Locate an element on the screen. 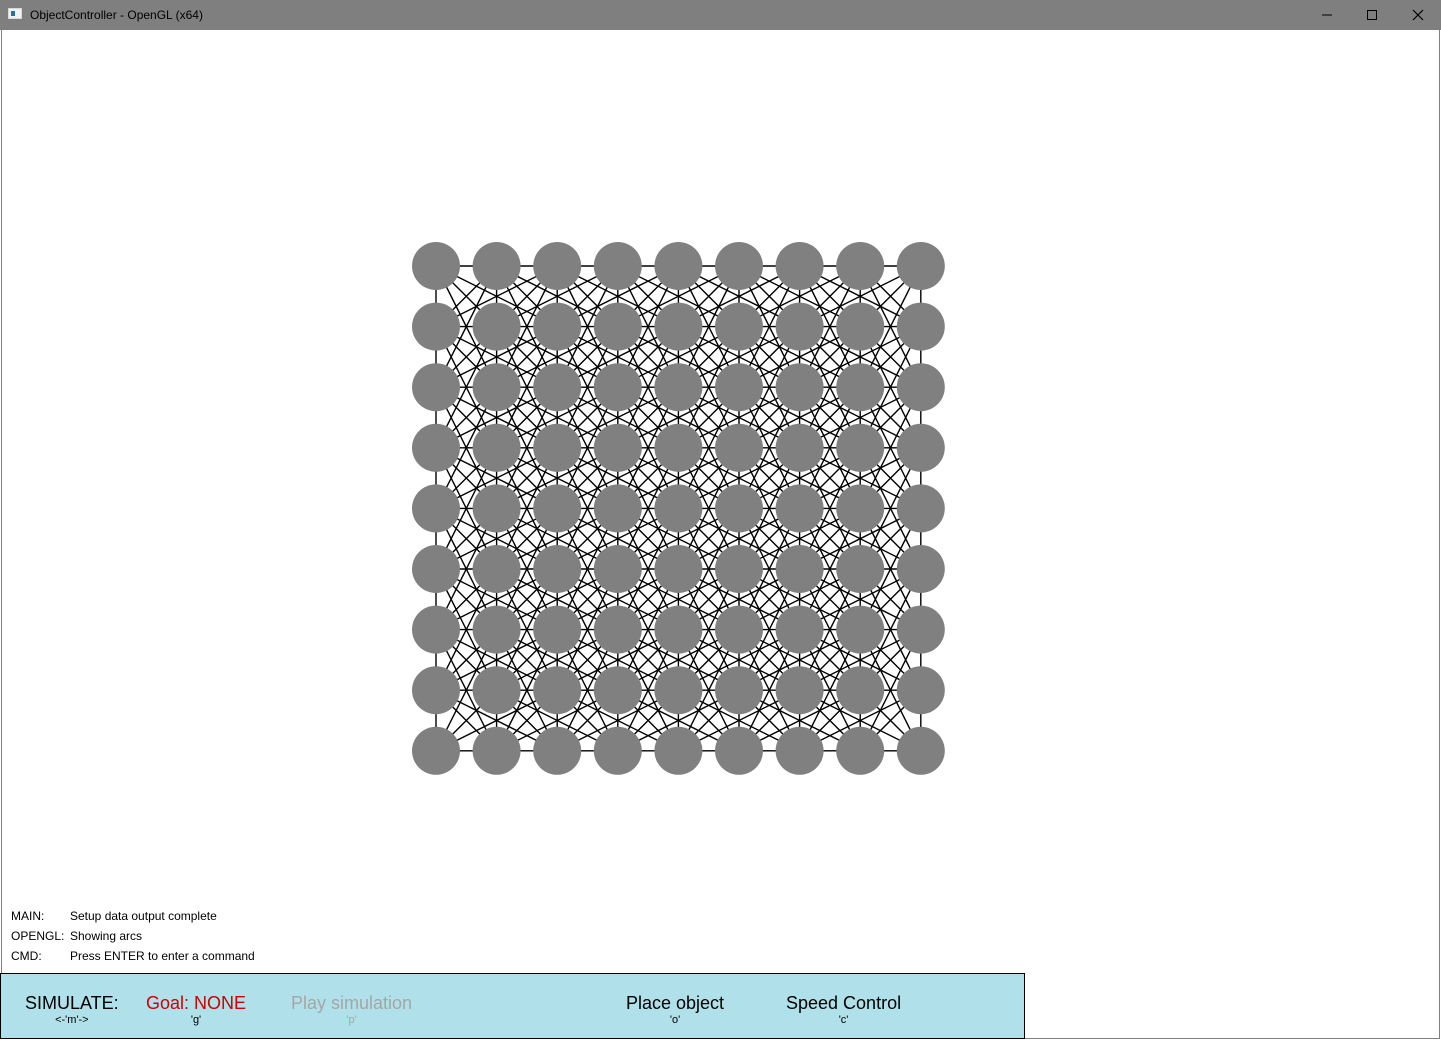 The width and height of the screenshot is (1441, 1040). log-row-main: MAIN: Setup data output complete is located at coordinates (211, 916).